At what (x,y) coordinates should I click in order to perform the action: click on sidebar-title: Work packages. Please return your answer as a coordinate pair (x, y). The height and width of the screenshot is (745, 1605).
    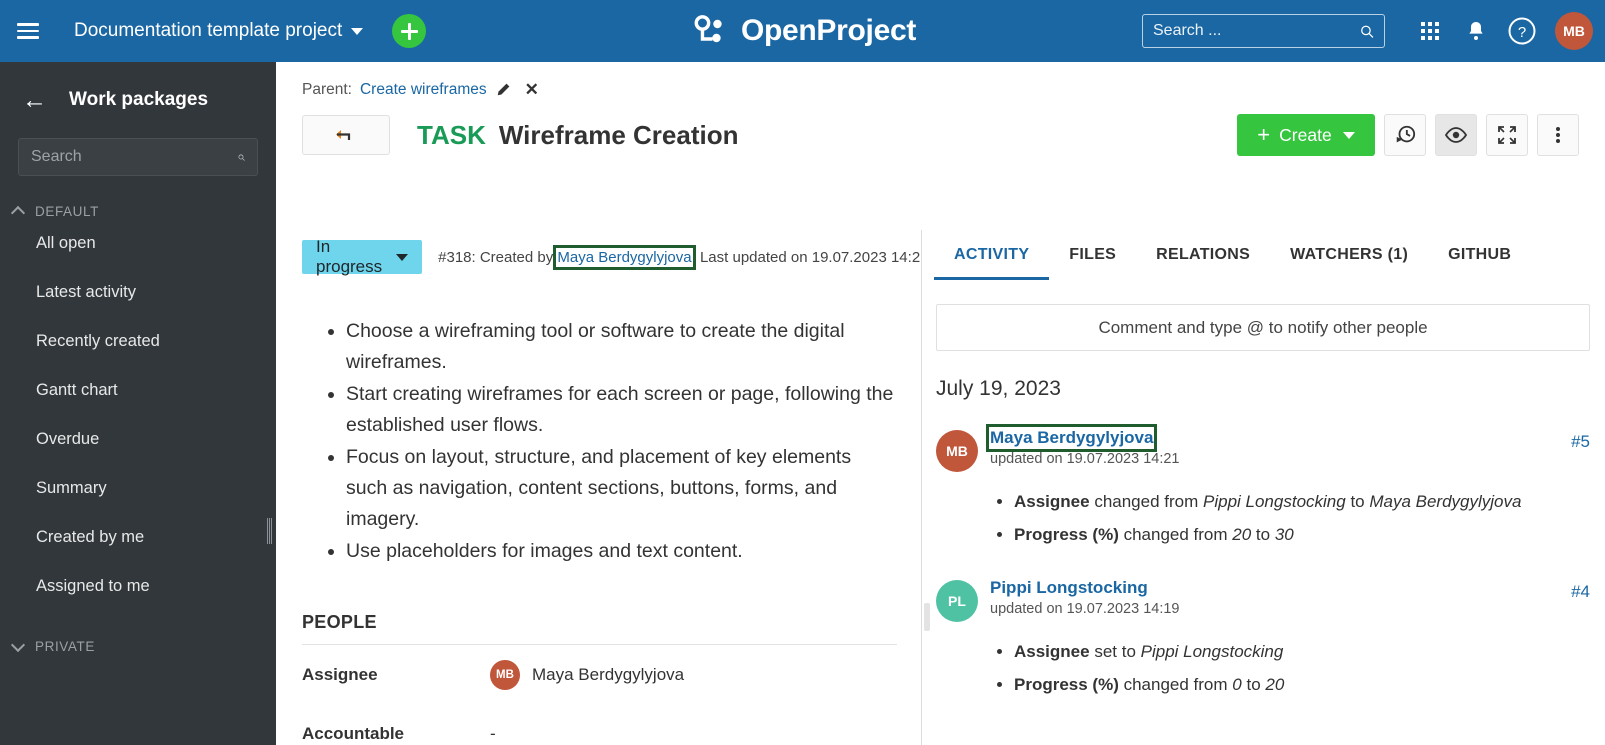
    Looking at the image, I should click on (139, 99).